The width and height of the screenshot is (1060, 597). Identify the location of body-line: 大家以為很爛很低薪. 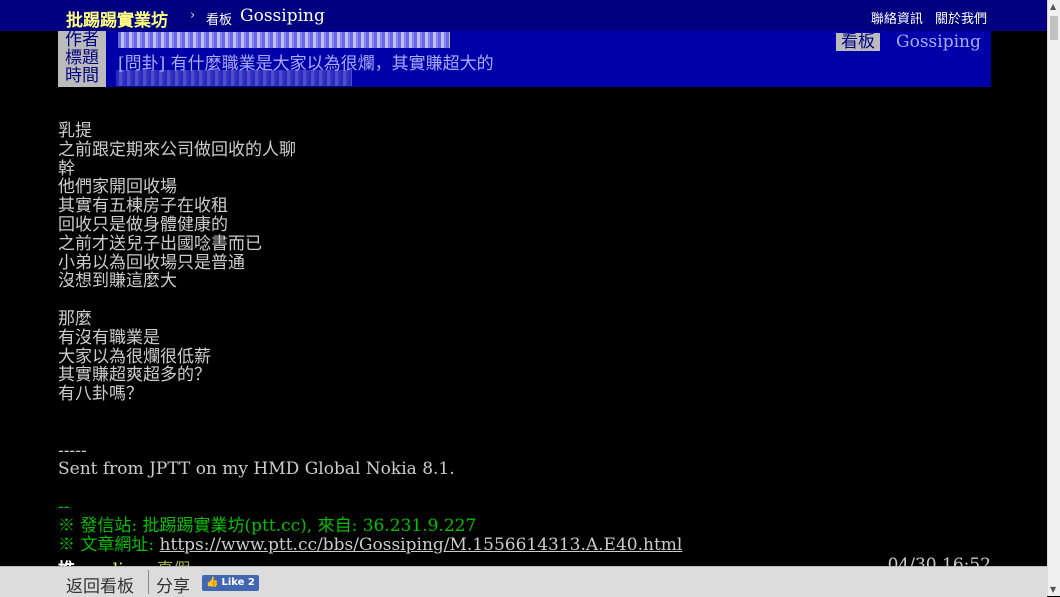
(134, 356).